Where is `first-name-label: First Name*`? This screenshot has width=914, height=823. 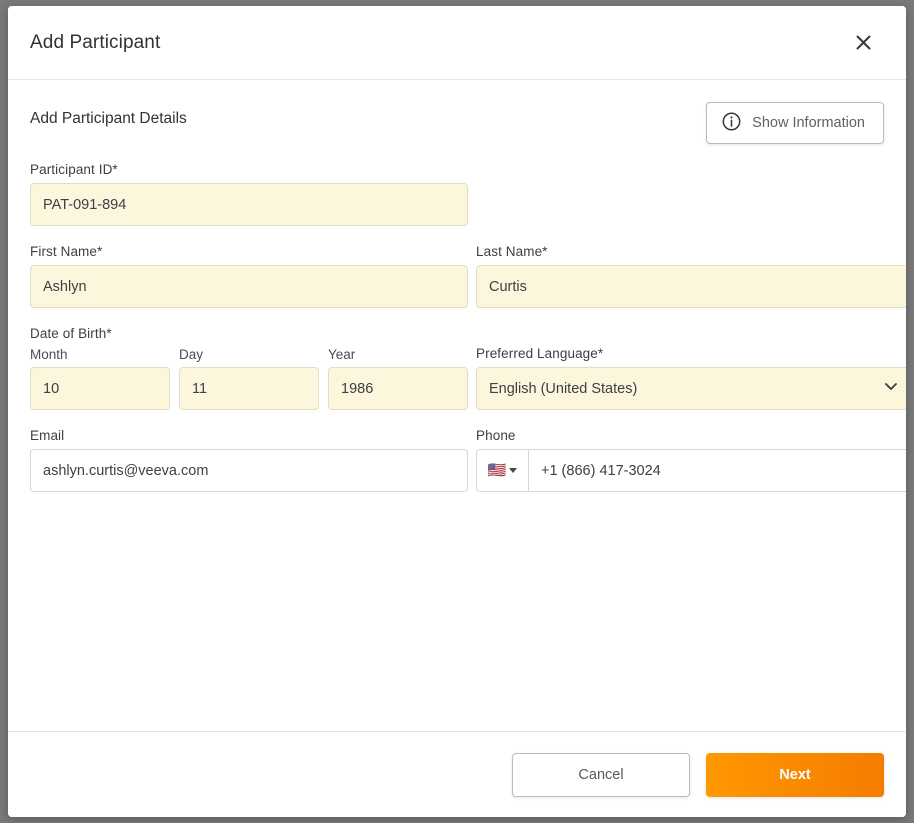 first-name-label: First Name* is located at coordinates (66, 251).